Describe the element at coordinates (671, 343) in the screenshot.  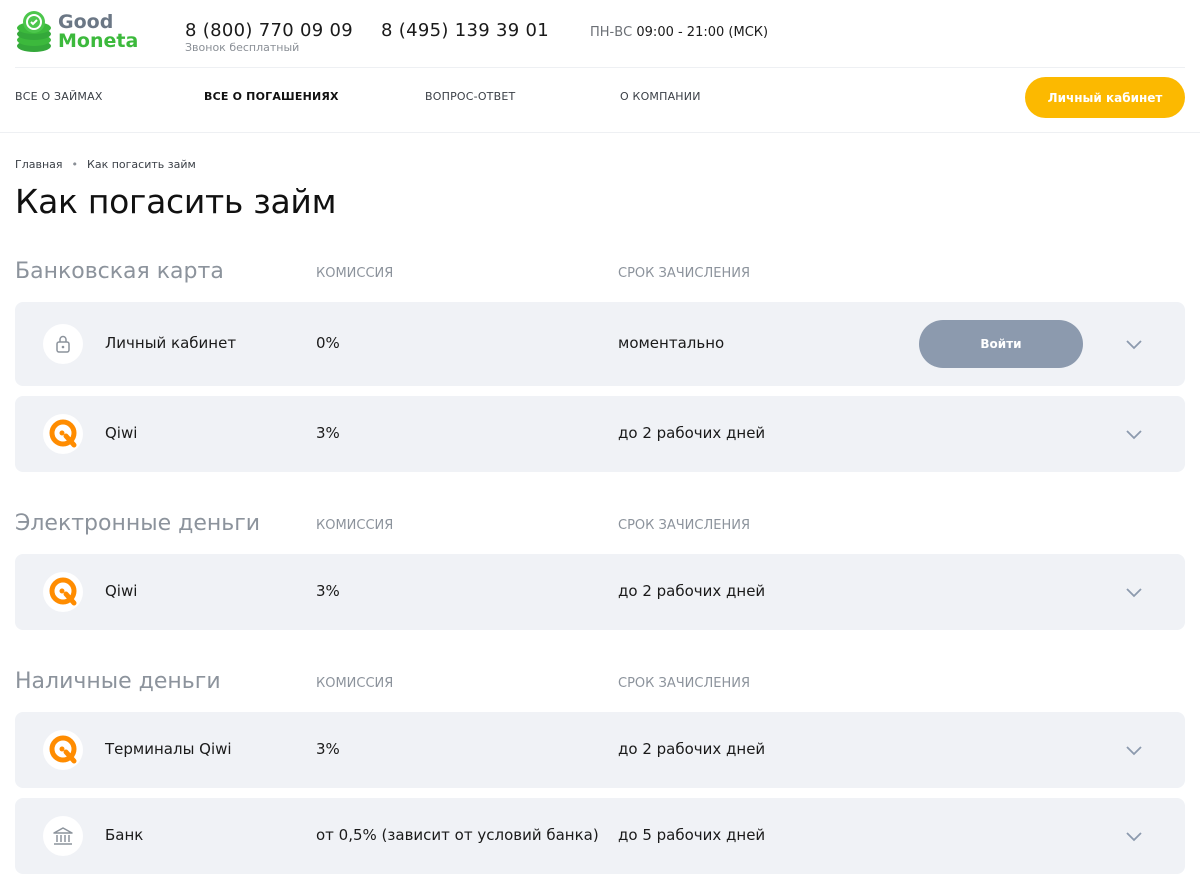
I see `method-term: моментально` at that location.